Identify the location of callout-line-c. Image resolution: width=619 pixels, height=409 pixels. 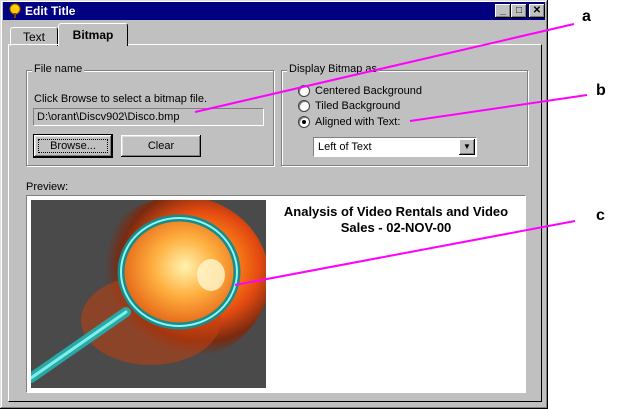
(405, 253).